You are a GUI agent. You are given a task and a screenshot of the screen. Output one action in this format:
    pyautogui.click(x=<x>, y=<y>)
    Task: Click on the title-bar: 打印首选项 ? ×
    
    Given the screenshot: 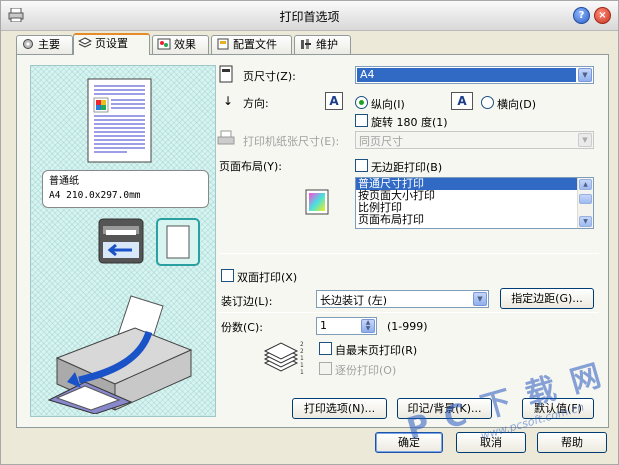 What is the action you would take?
    pyautogui.click(x=309, y=16)
    